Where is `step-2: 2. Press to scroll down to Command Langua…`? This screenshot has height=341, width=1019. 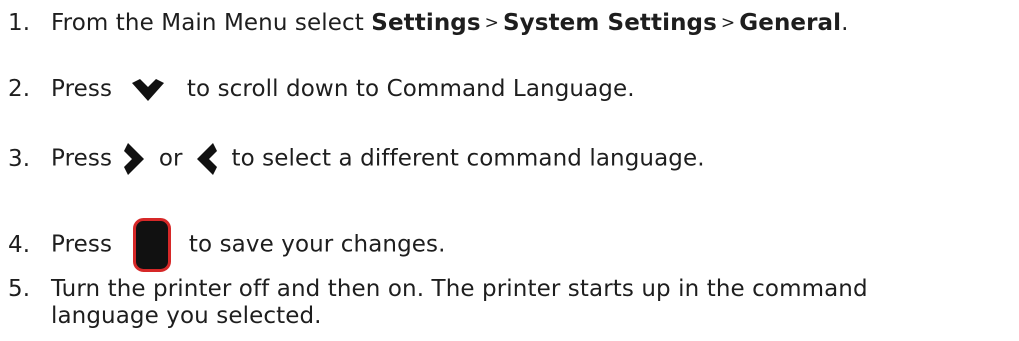 step-2: 2. Press to scroll down to Command Langua… is located at coordinates (510, 89).